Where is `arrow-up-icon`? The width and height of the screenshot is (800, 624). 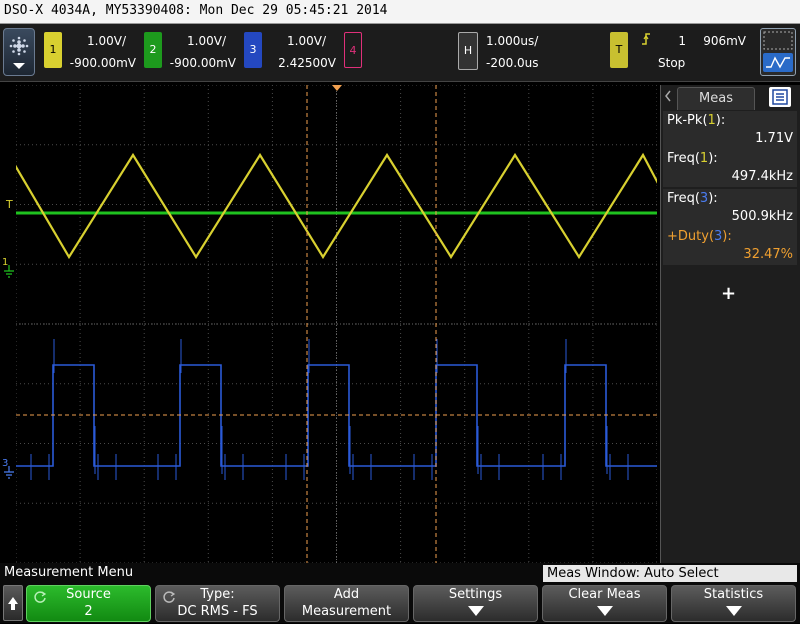 arrow-up-icon is located at coordinates (13, 603).